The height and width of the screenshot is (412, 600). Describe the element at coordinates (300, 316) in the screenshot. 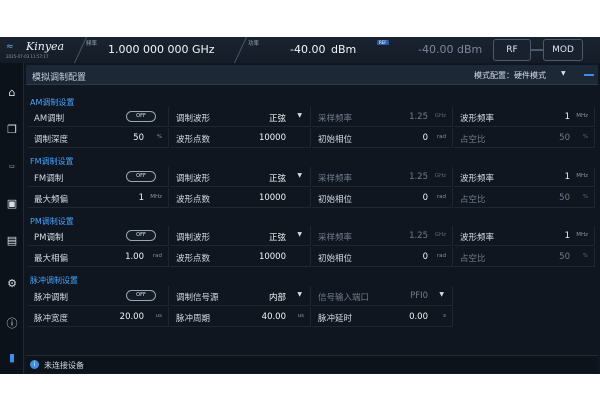

I see `pulse-period-unit: us` at that location.